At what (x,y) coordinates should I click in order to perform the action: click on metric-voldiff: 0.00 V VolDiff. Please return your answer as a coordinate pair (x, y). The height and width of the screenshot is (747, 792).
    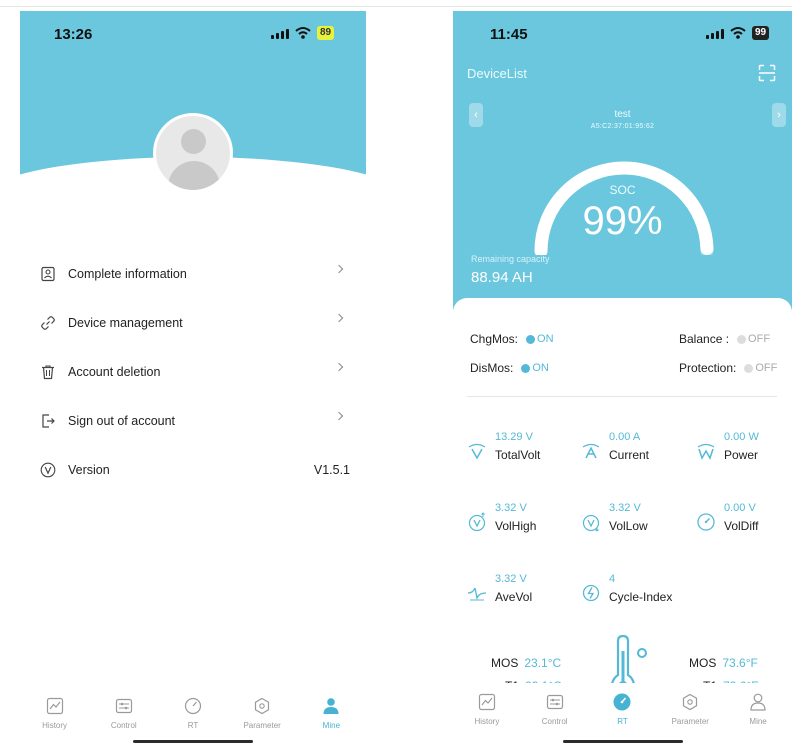
    Looking at the image, I should click on (744, 522).